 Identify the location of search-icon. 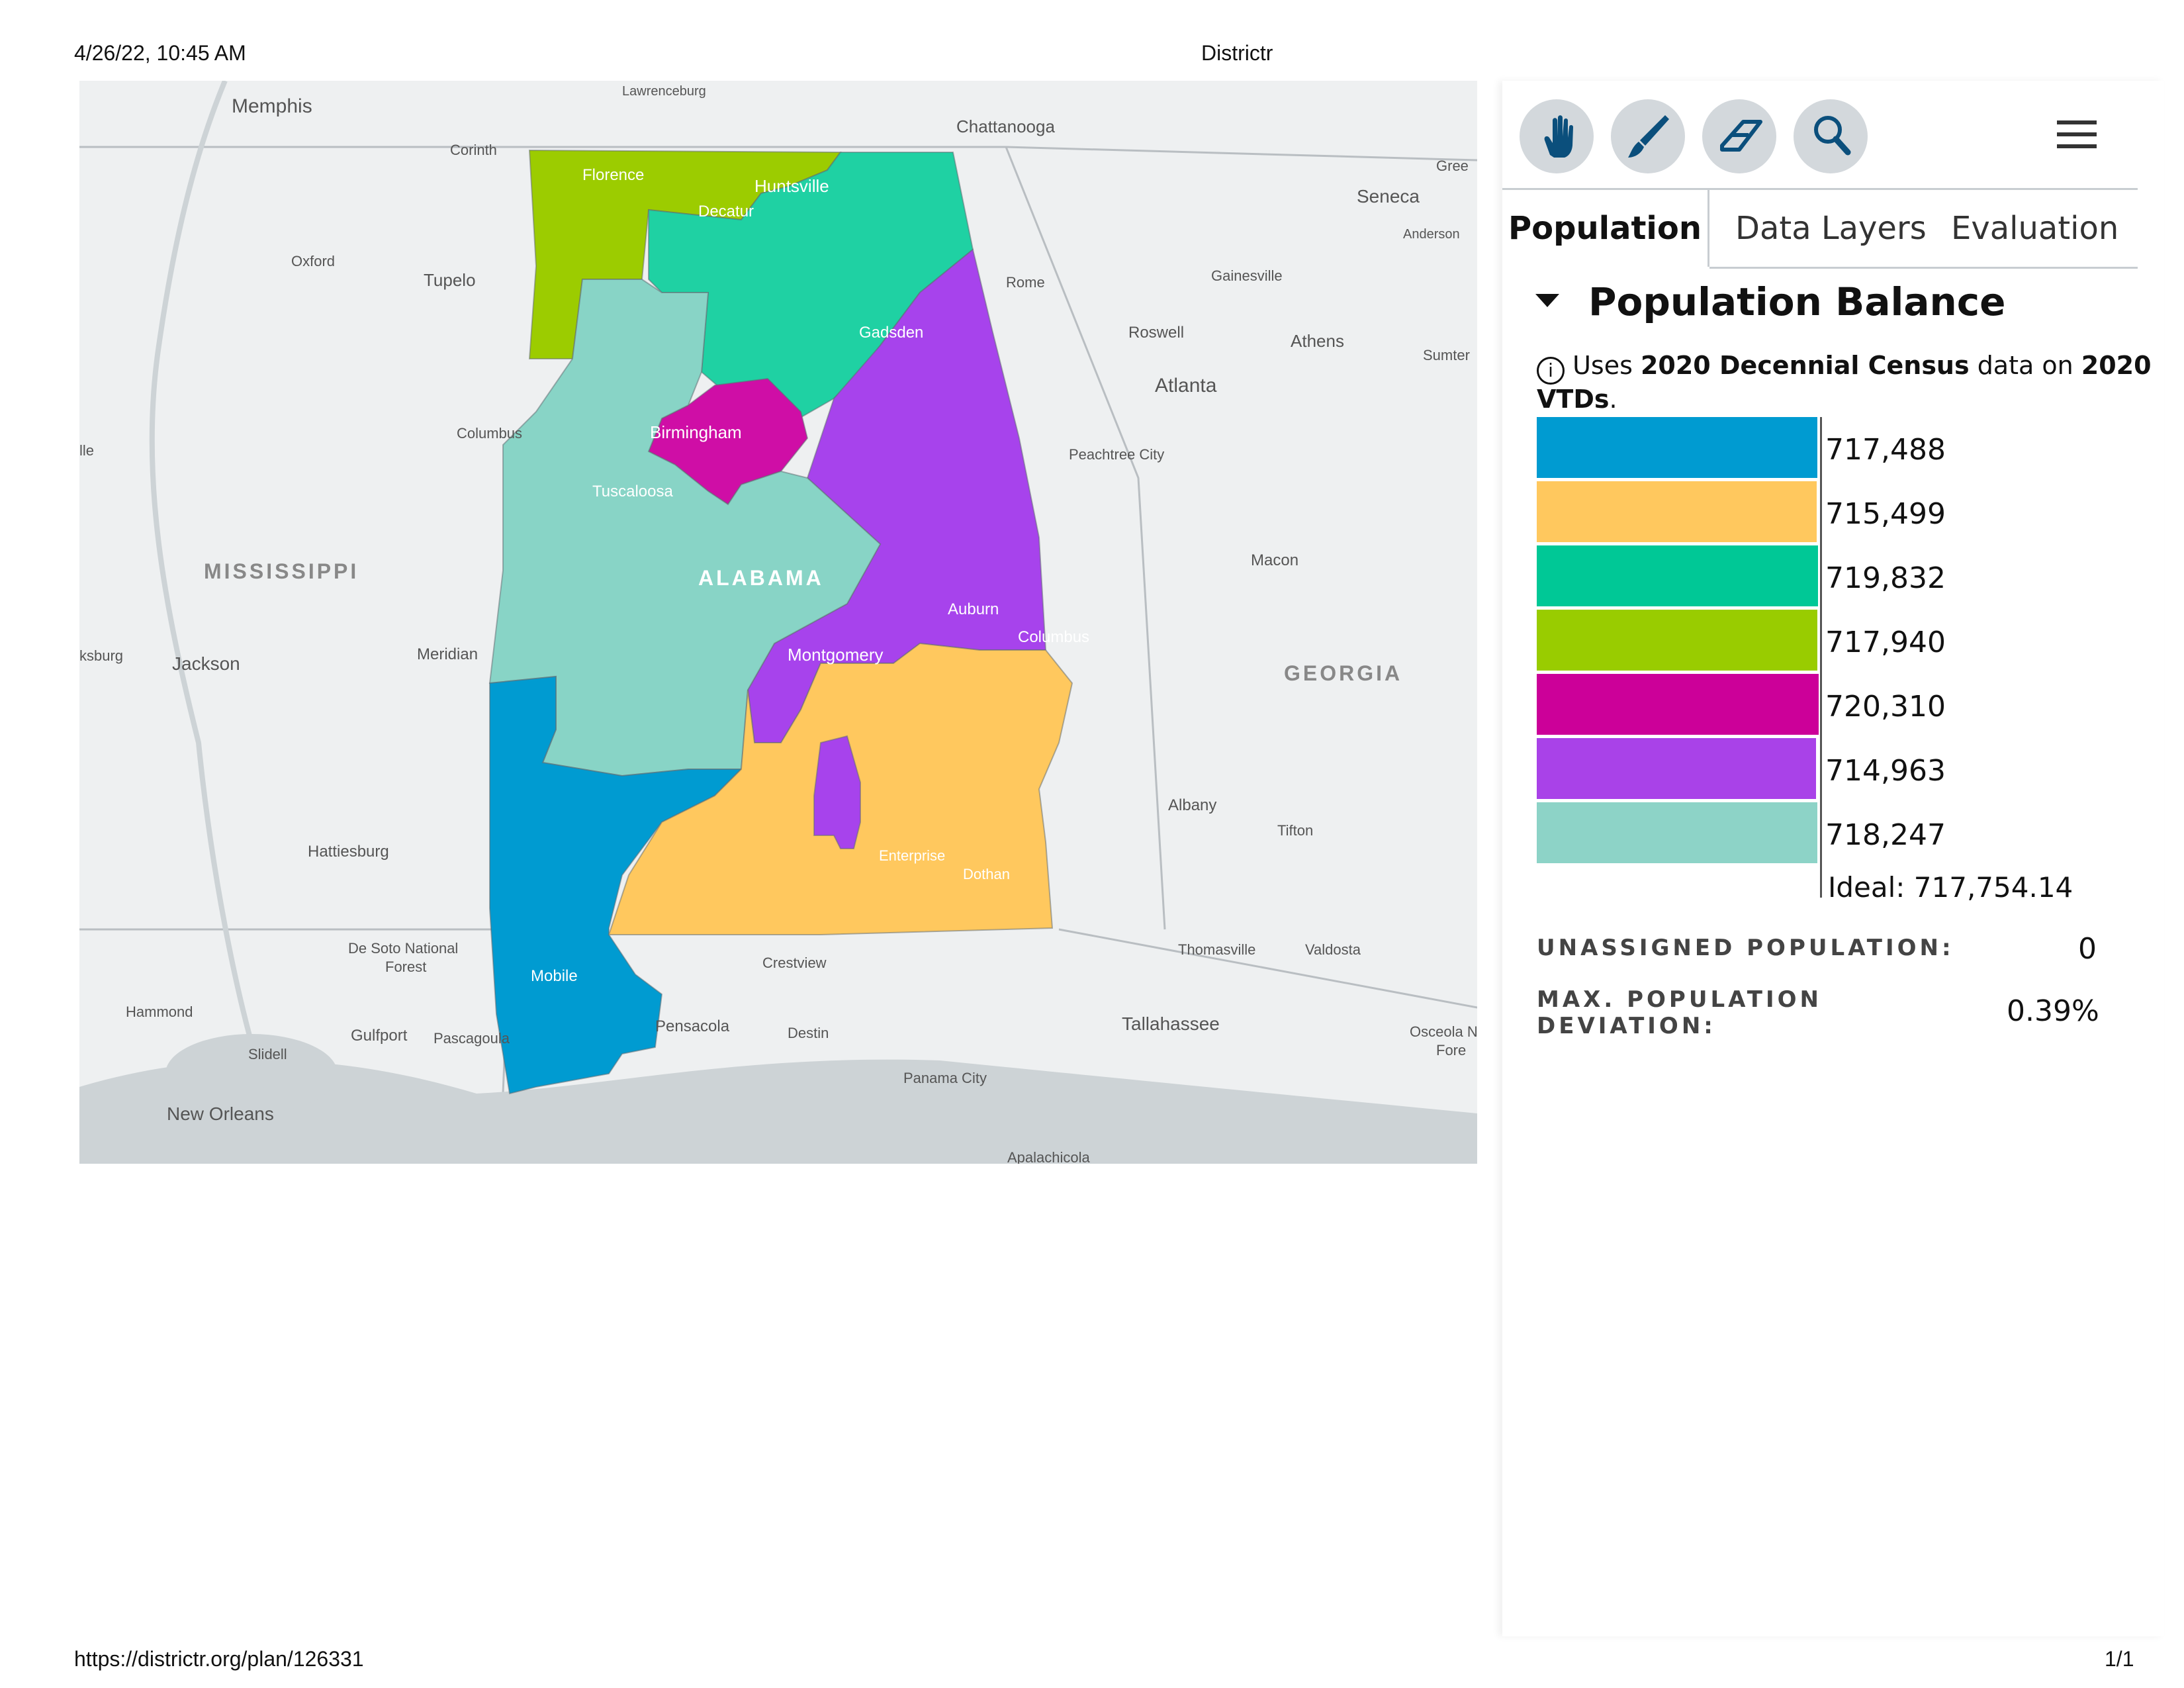
(1832, 136).